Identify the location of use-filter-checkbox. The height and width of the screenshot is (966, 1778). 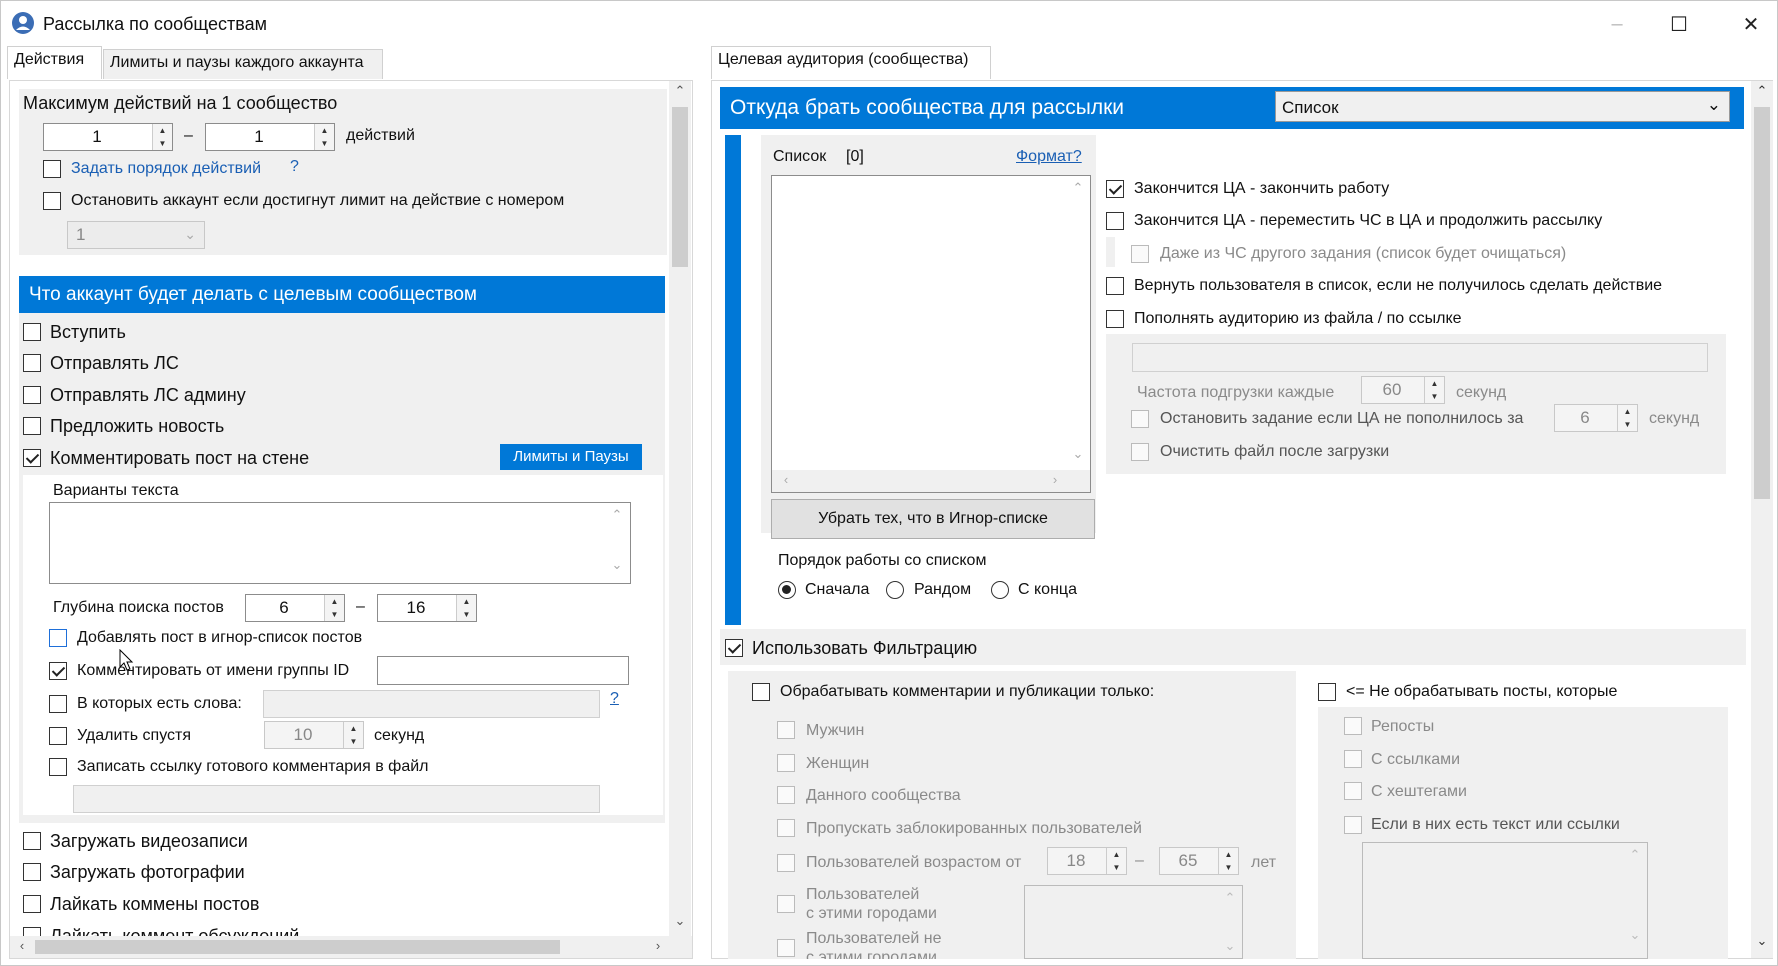
(734, 648).